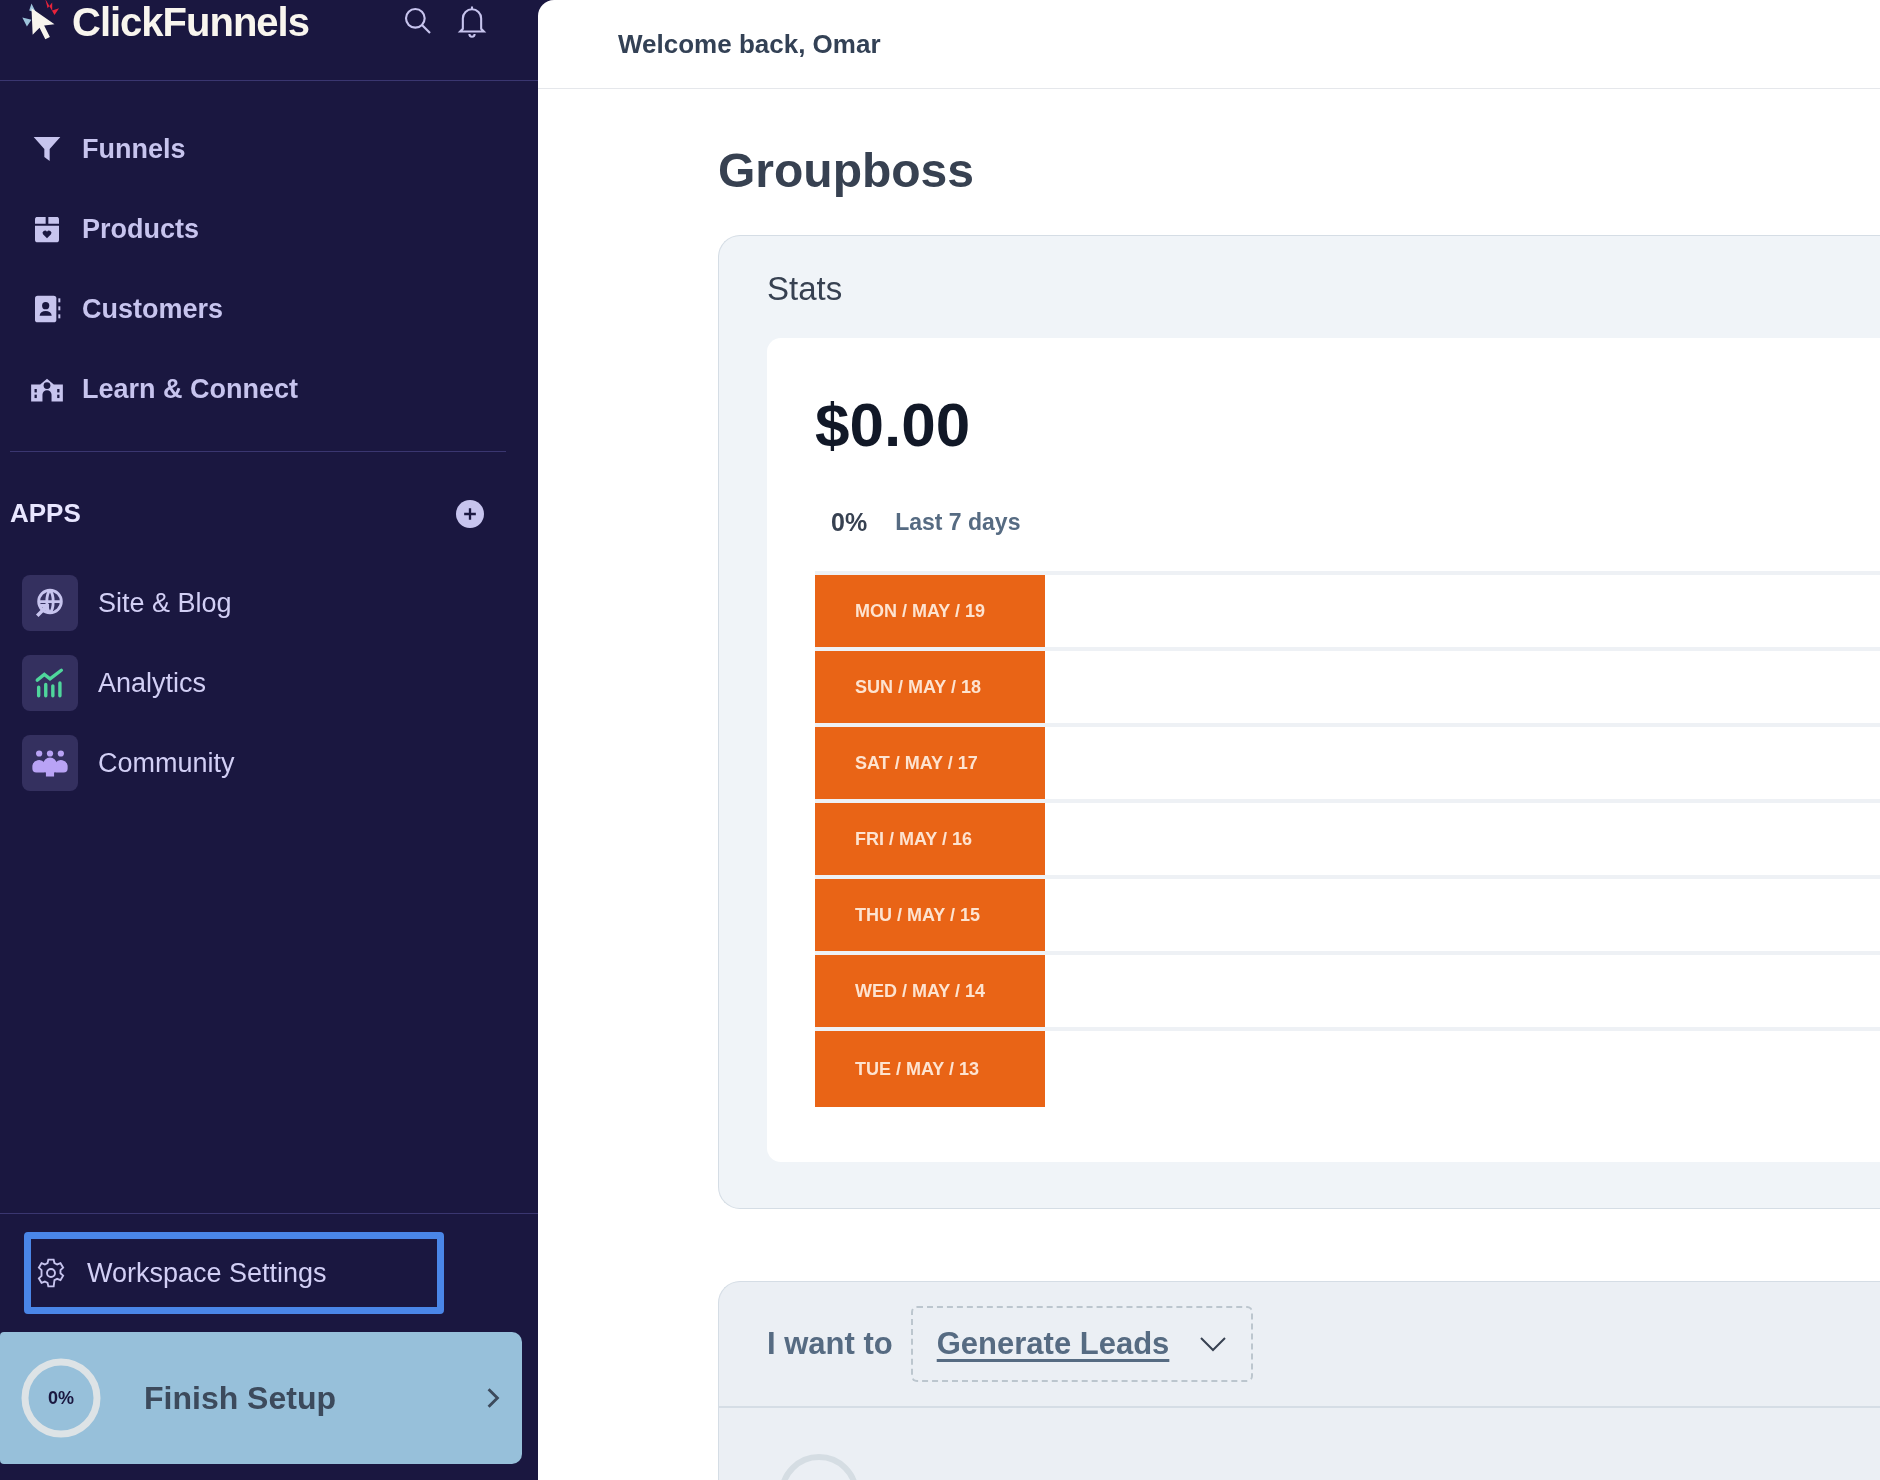 Image resolution: width=1880 pixels, height=1480 pixels. Describe the element at coordinates (258, 149) in the screenshot. I see `nav-link: Funnels` at that location.